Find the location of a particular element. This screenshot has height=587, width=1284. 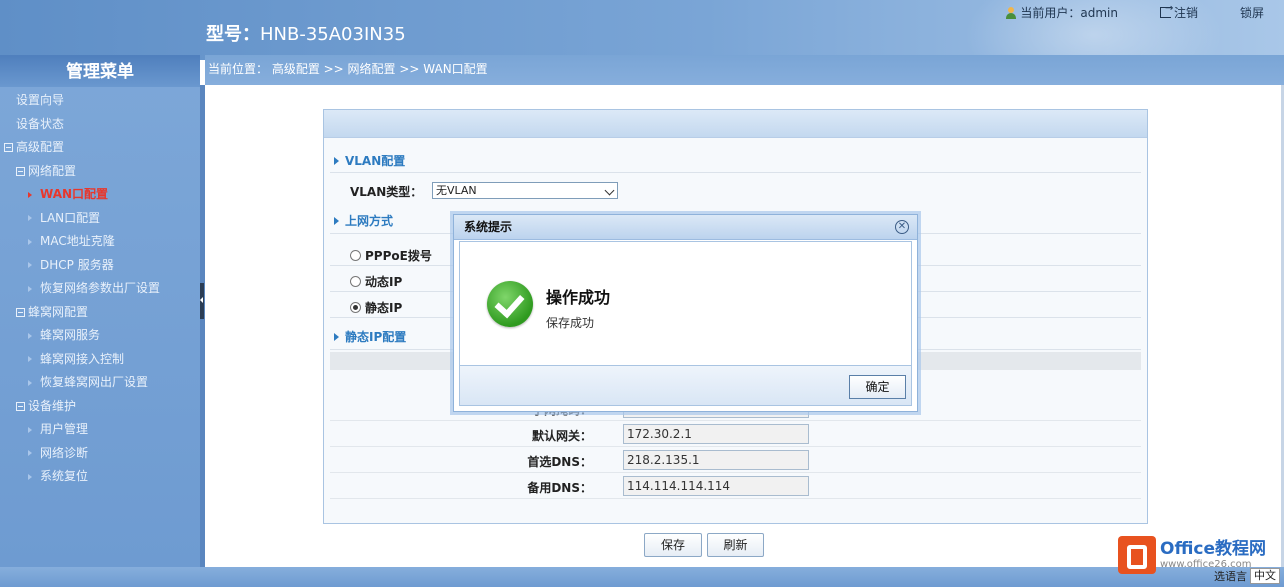

watermark-url: www.office26.com is located at coordinates (1206, 564).